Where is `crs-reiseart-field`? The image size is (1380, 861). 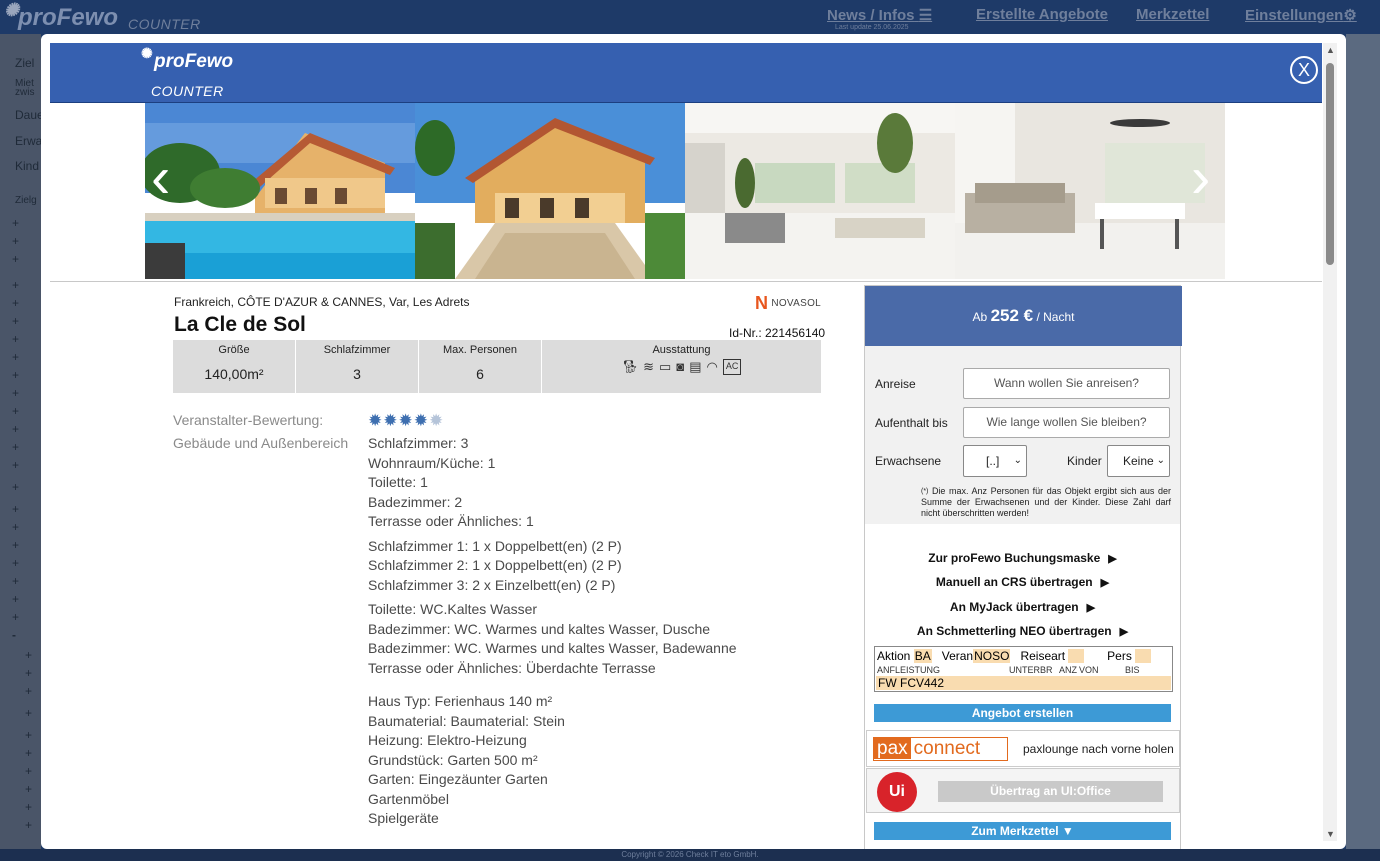
crs-reiseart-field is located at coordinates (1076, 656).